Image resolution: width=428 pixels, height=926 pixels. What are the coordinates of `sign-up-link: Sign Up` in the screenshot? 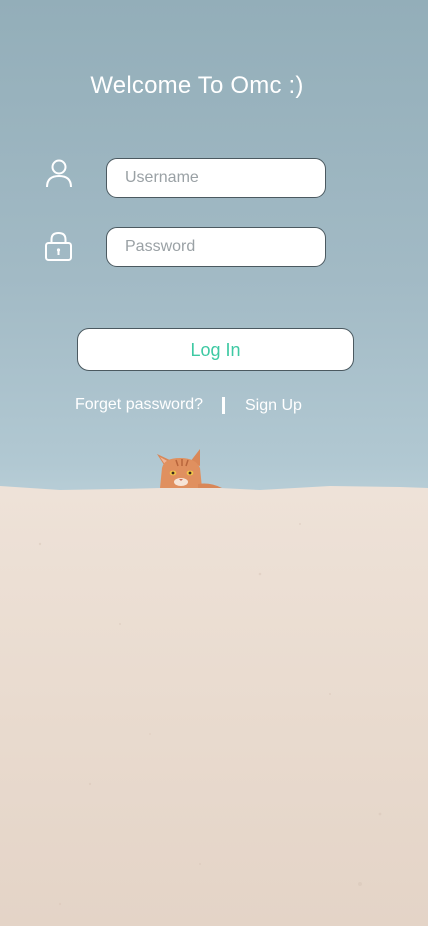 It's located at (273, 406).